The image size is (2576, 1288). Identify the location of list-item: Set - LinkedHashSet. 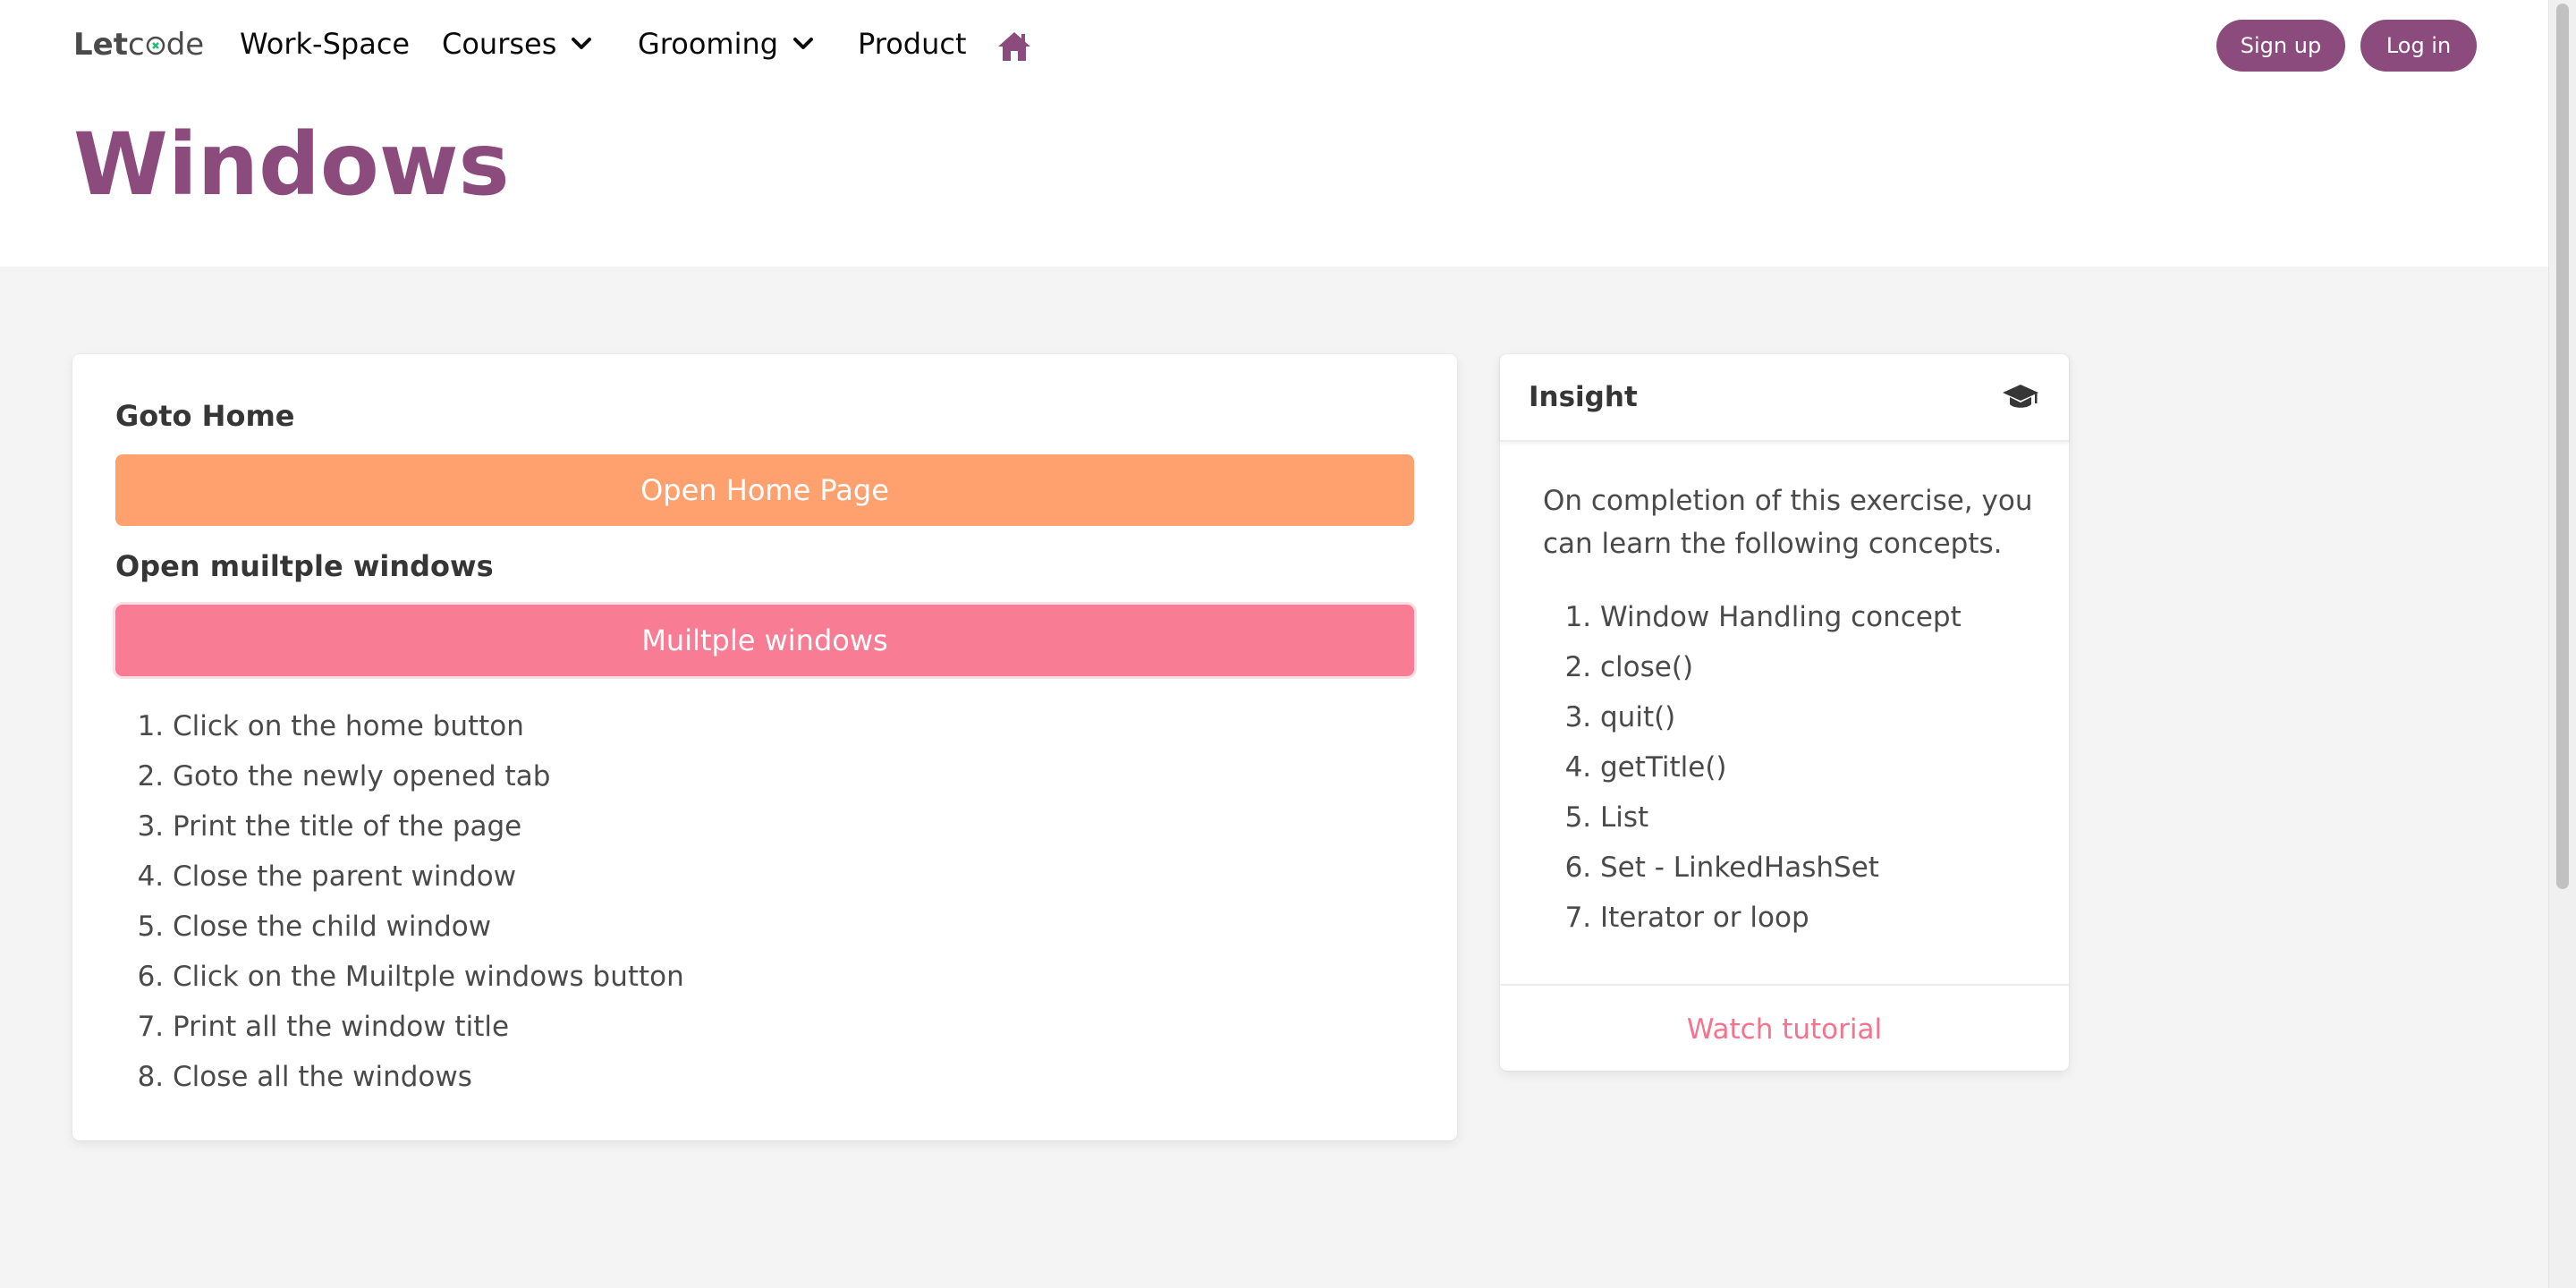
(1781, 868).